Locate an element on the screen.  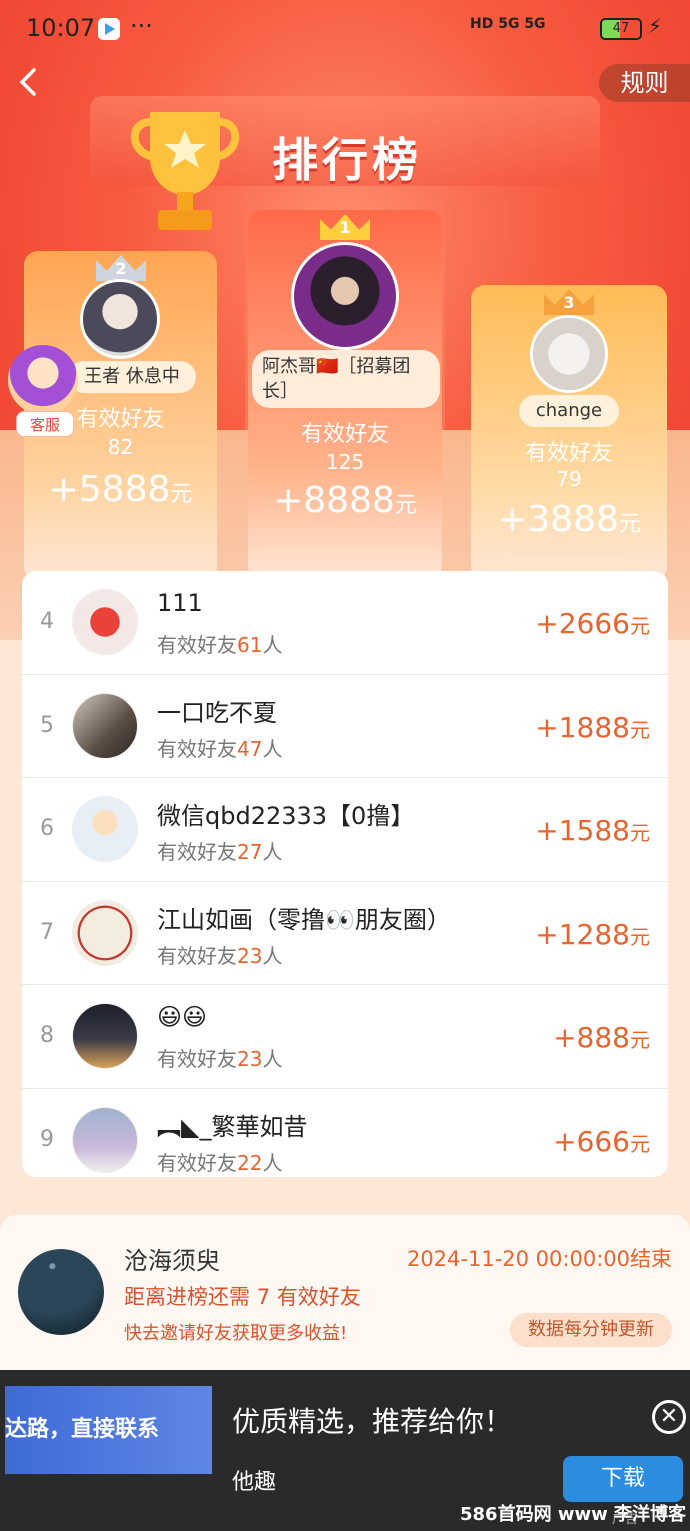
podium-amount: +3888元 is located at coordinates (569, 519).